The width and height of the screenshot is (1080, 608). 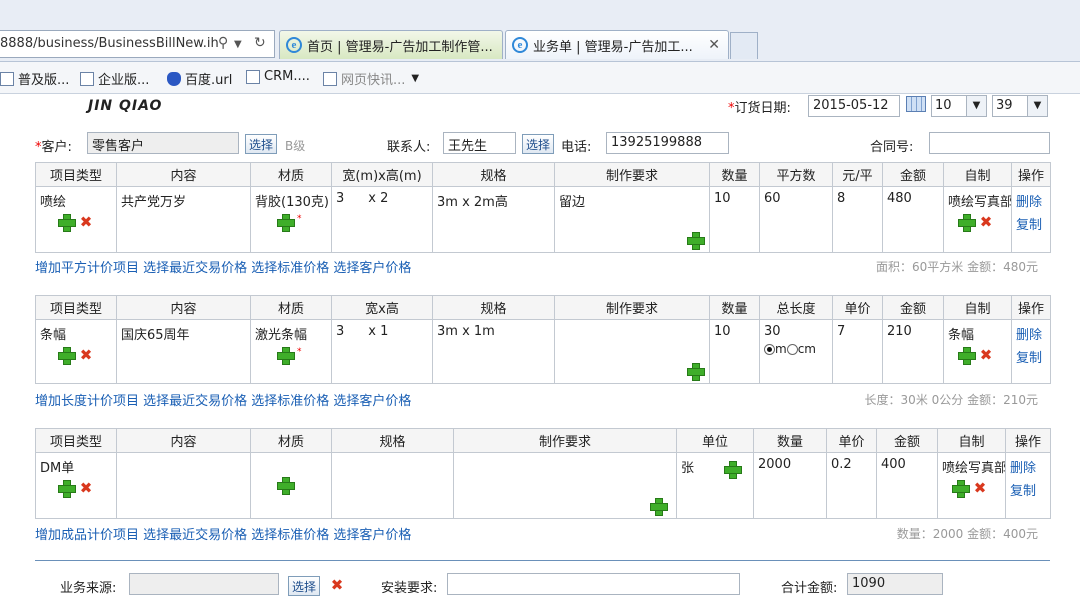 I want to click on spec-cell: 3m x 2m高, so click(x=493, y=219).